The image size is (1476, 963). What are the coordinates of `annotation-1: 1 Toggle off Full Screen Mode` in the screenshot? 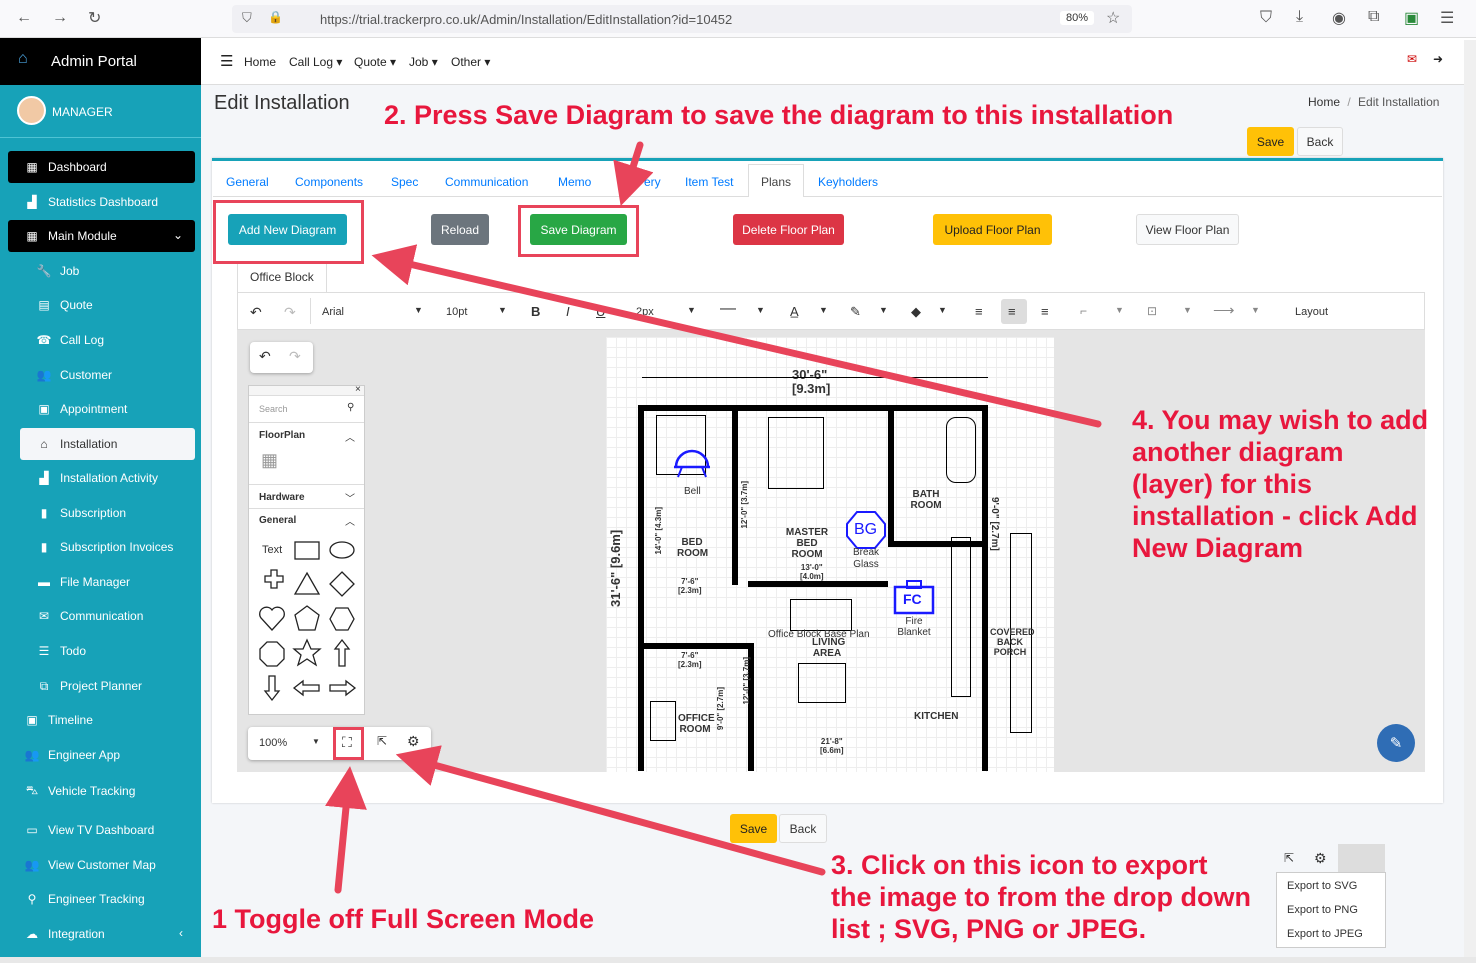 It's located at (403, 919).